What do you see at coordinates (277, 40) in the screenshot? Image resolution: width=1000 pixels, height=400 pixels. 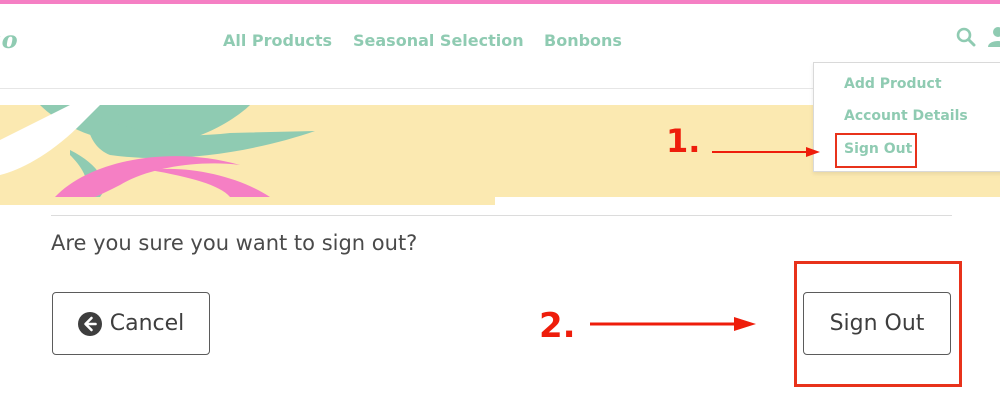 I see `nav-all-products: All Products` at bounding box center [277, 40].